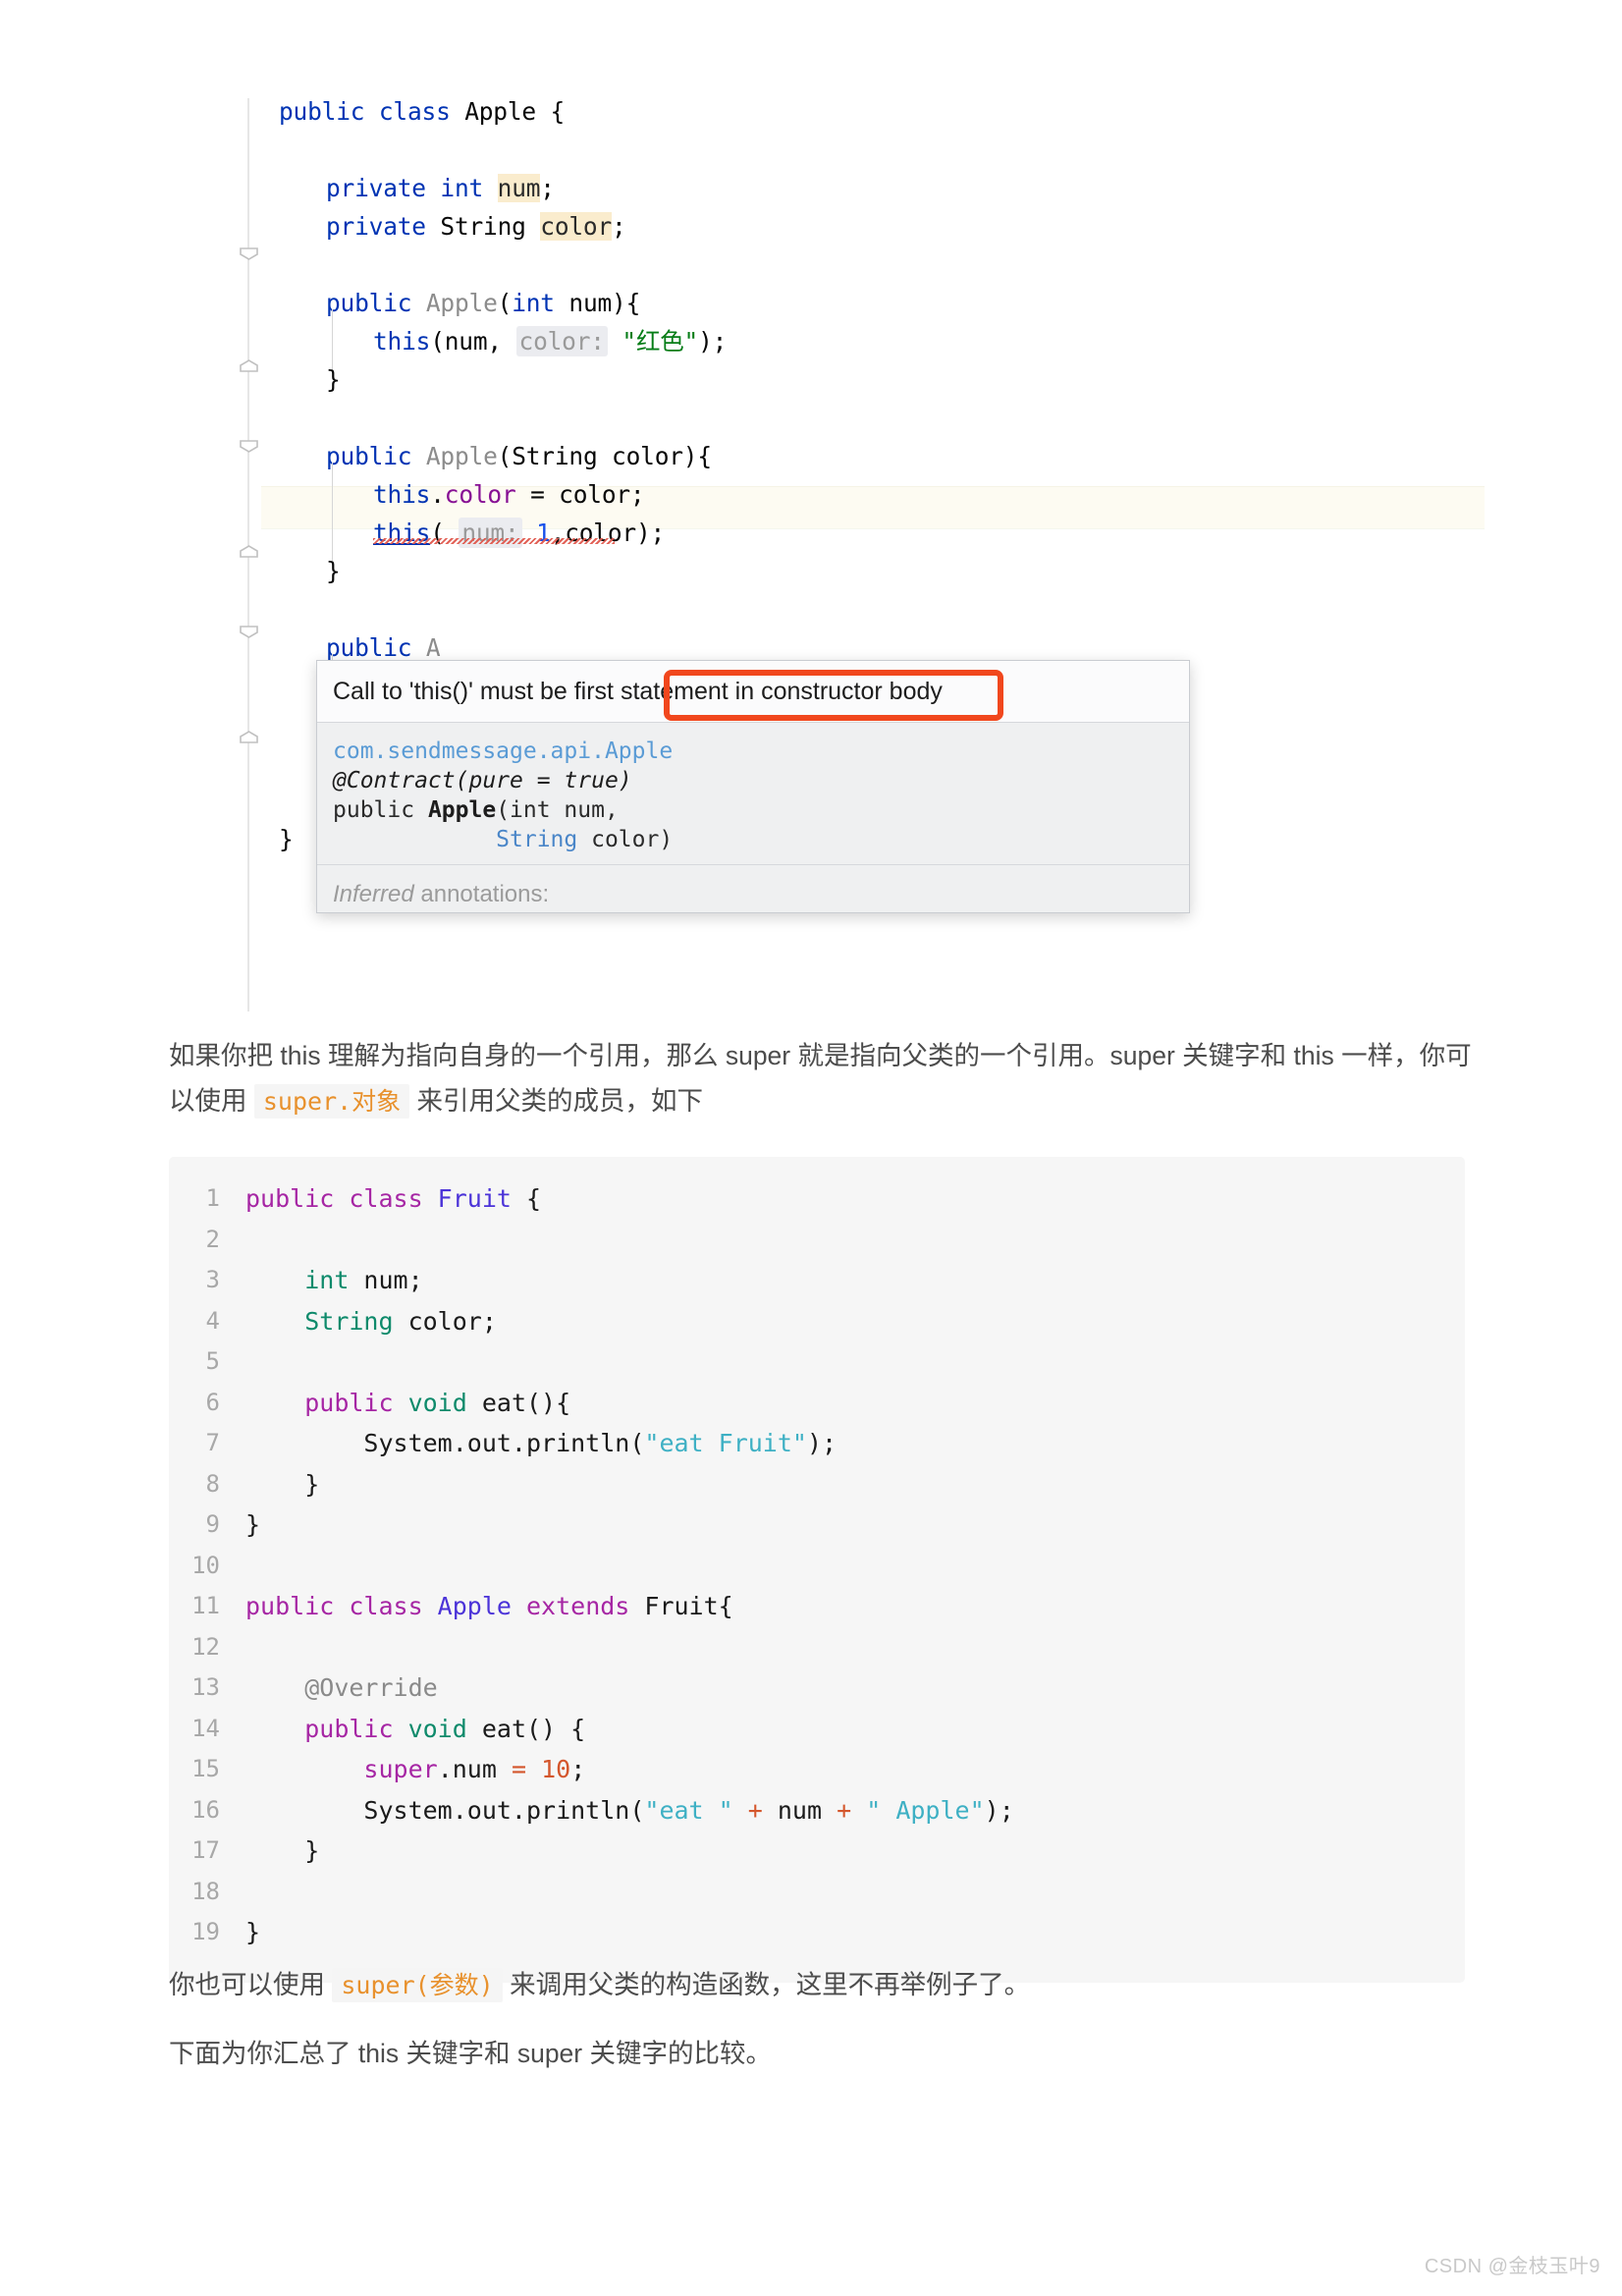 The image size is (1622, 2296). I want to click on inline-code-super-args: super(参数), so click(417, 1985).